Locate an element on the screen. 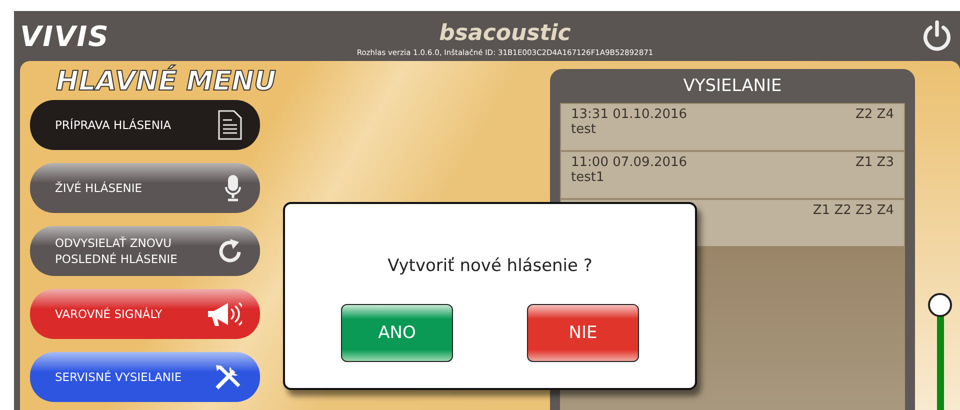 This screenshot has width=960, height=410. broadcast-item: 11:00 07.09.2016 Z1 Z3 test1 is located at coordinates (732, 175).